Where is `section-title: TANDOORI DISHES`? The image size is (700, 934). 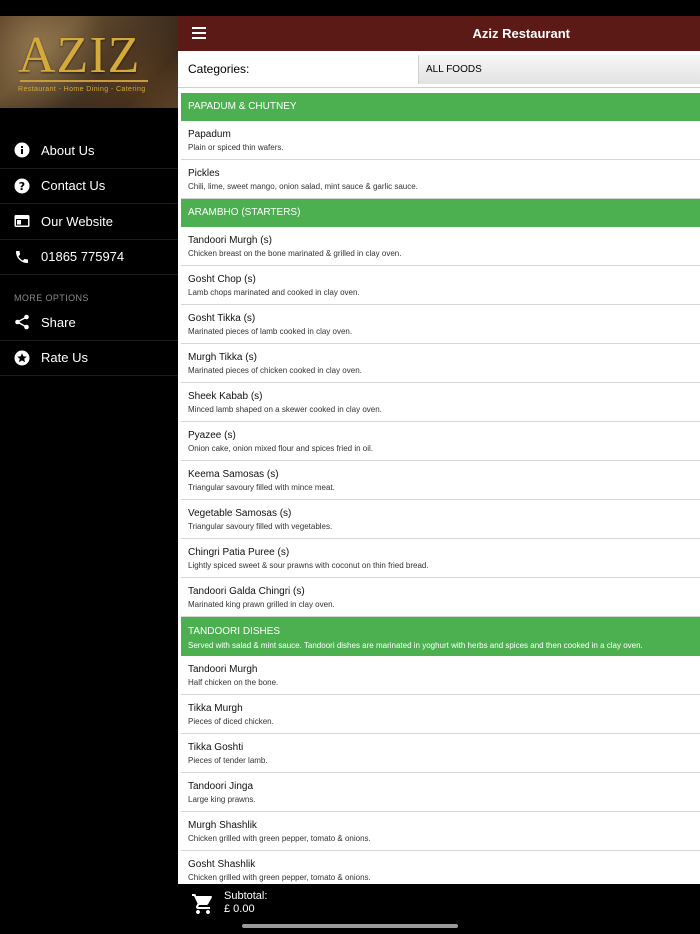
section-title: TANDOORI DISHES is located at coordinates (234, 631).